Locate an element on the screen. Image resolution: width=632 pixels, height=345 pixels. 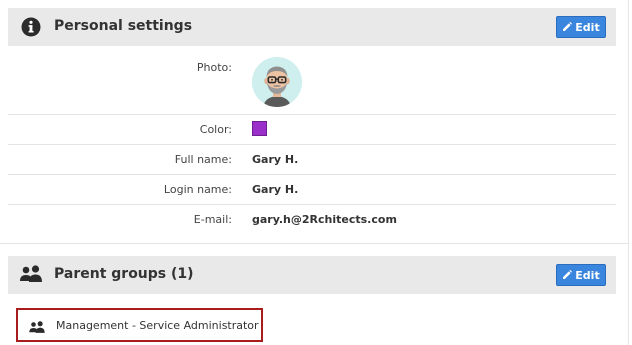
login-name-value: Gary H. is located at coordinates (275, 189).